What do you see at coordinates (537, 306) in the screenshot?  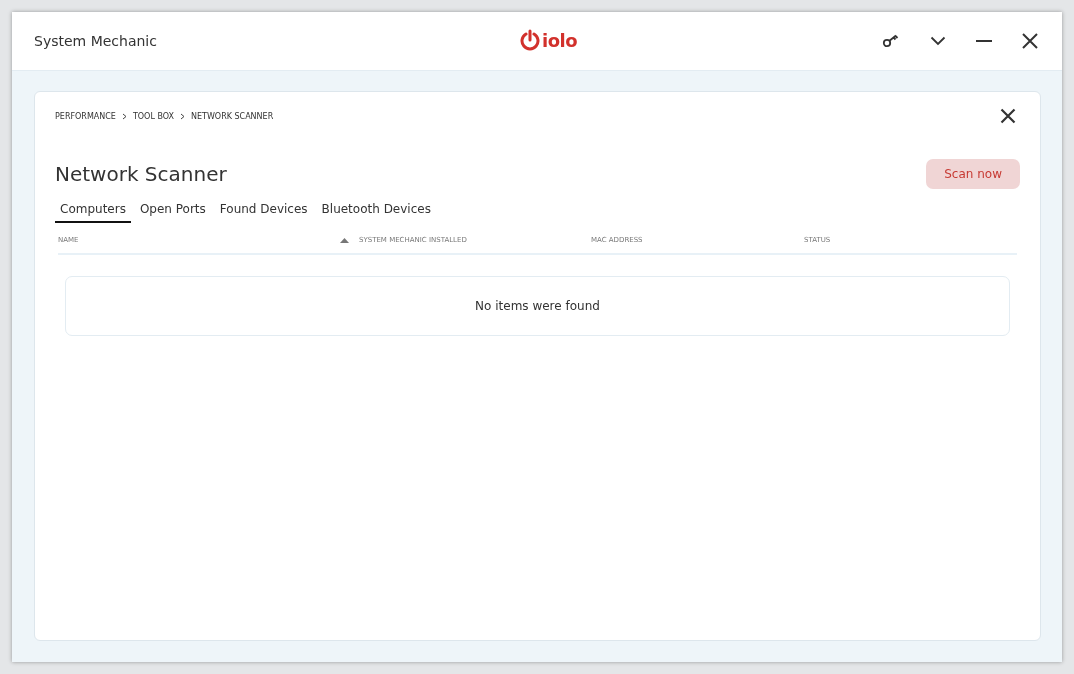 I see `empty-message: No items were found` at bounding box center [537, 306].